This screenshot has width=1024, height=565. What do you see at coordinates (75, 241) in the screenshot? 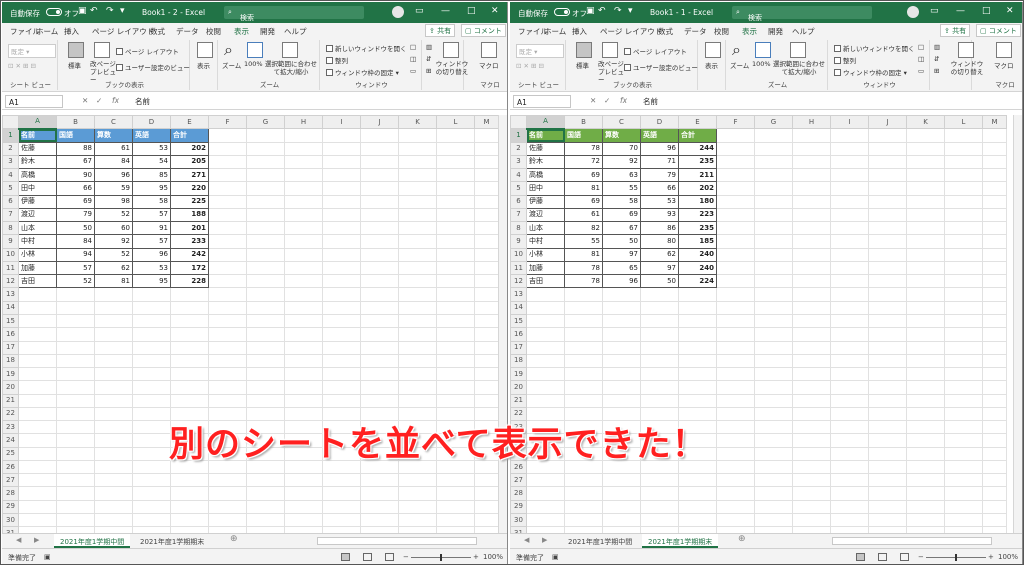
I see `table-cell: 84` at bounding box center [75, 241].